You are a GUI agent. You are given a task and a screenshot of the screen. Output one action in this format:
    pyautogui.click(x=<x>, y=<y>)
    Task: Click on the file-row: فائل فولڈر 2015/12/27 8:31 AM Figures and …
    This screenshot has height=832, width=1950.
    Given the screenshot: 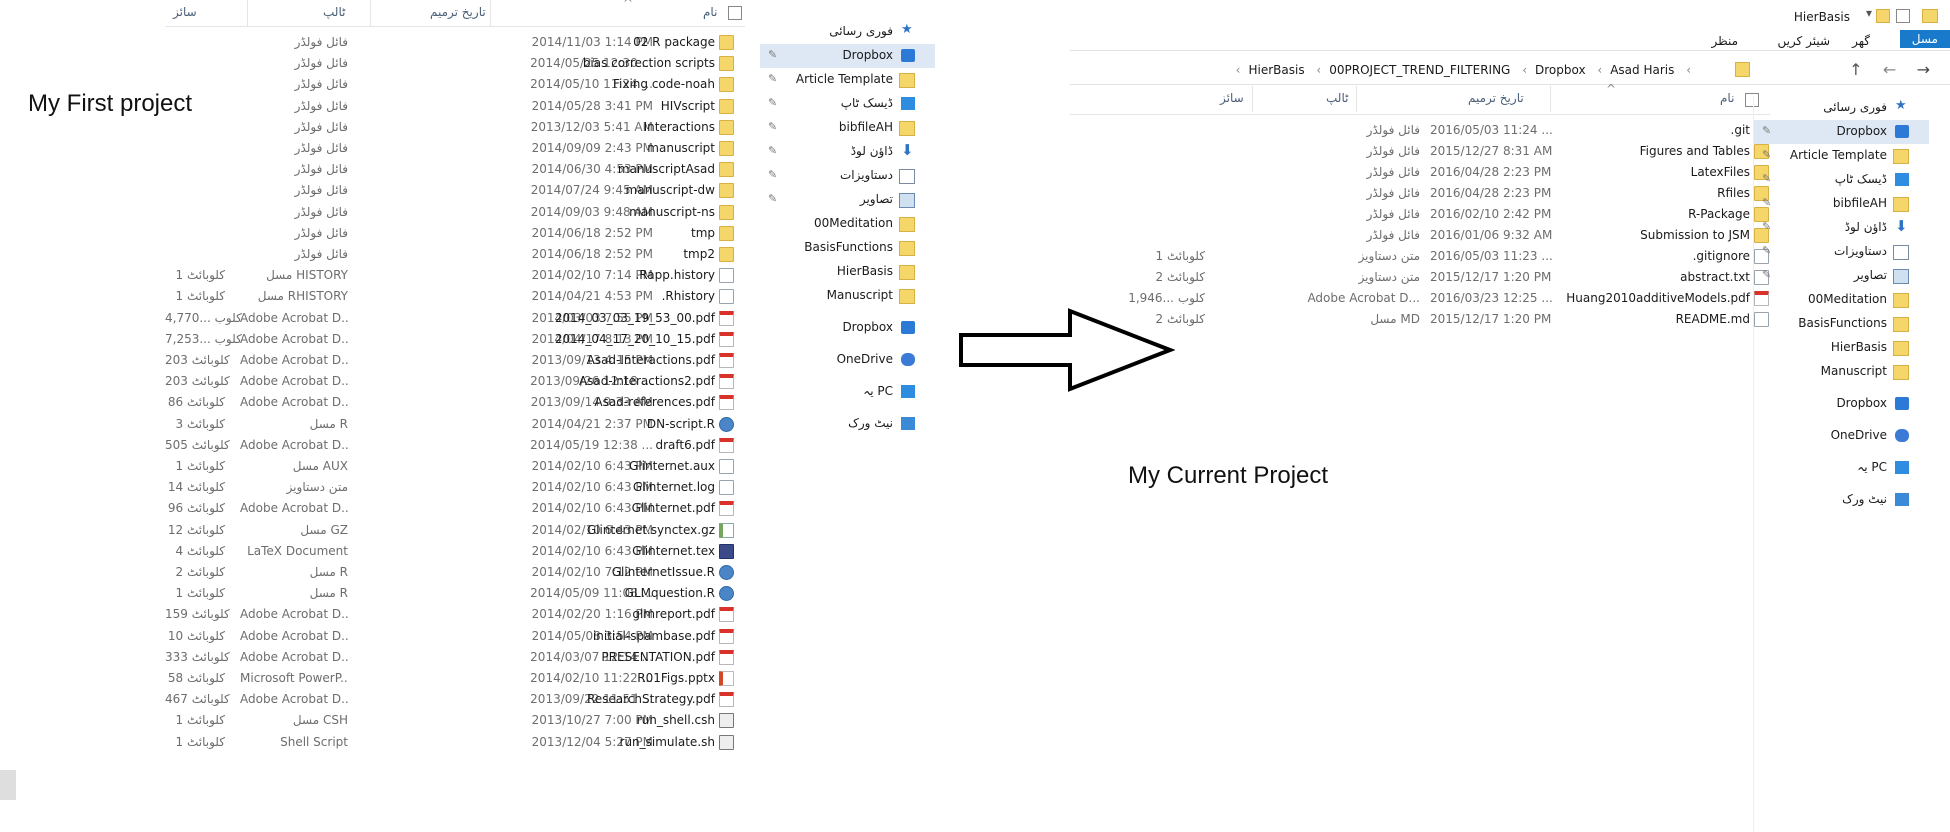 What is the action you would take?
    pyautogui.click(x=1420, y=151)
    